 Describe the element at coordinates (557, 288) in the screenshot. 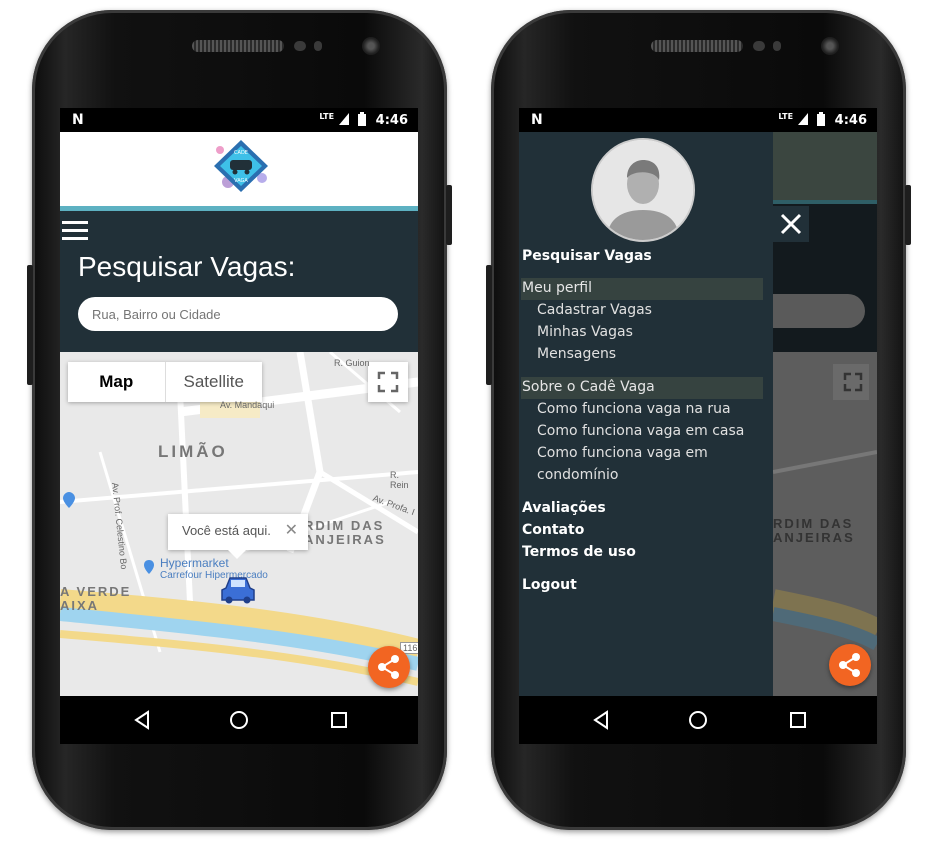

I see `drawer-section-label: Meu perfil` at that location.